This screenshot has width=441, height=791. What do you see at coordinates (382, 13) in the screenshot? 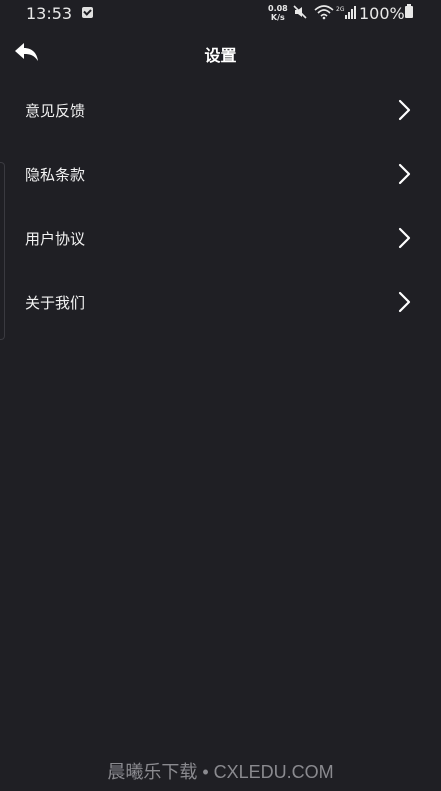
I see `battery-percent: 100%` at bounding box center [382, 13].